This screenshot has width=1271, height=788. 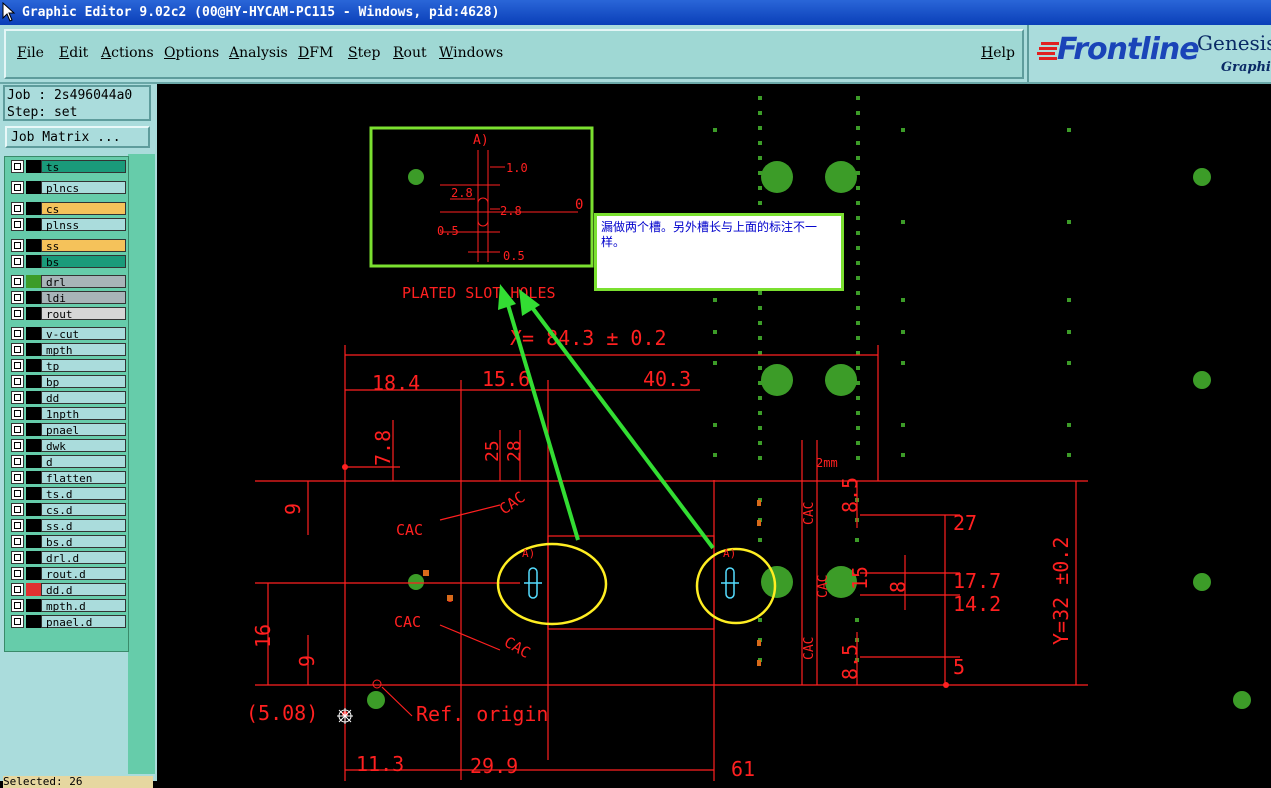 I want to click on layer-row-dd: dd, so click(x=67, y=398).